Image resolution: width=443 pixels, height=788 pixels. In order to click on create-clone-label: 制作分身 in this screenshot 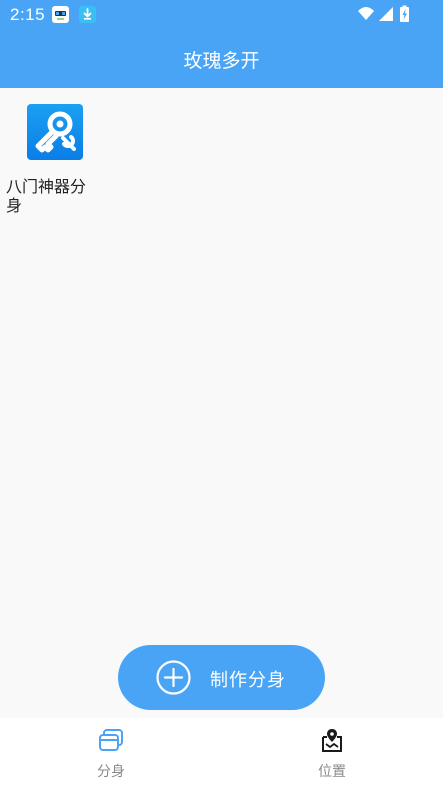, I will do `click(248, 680)`.